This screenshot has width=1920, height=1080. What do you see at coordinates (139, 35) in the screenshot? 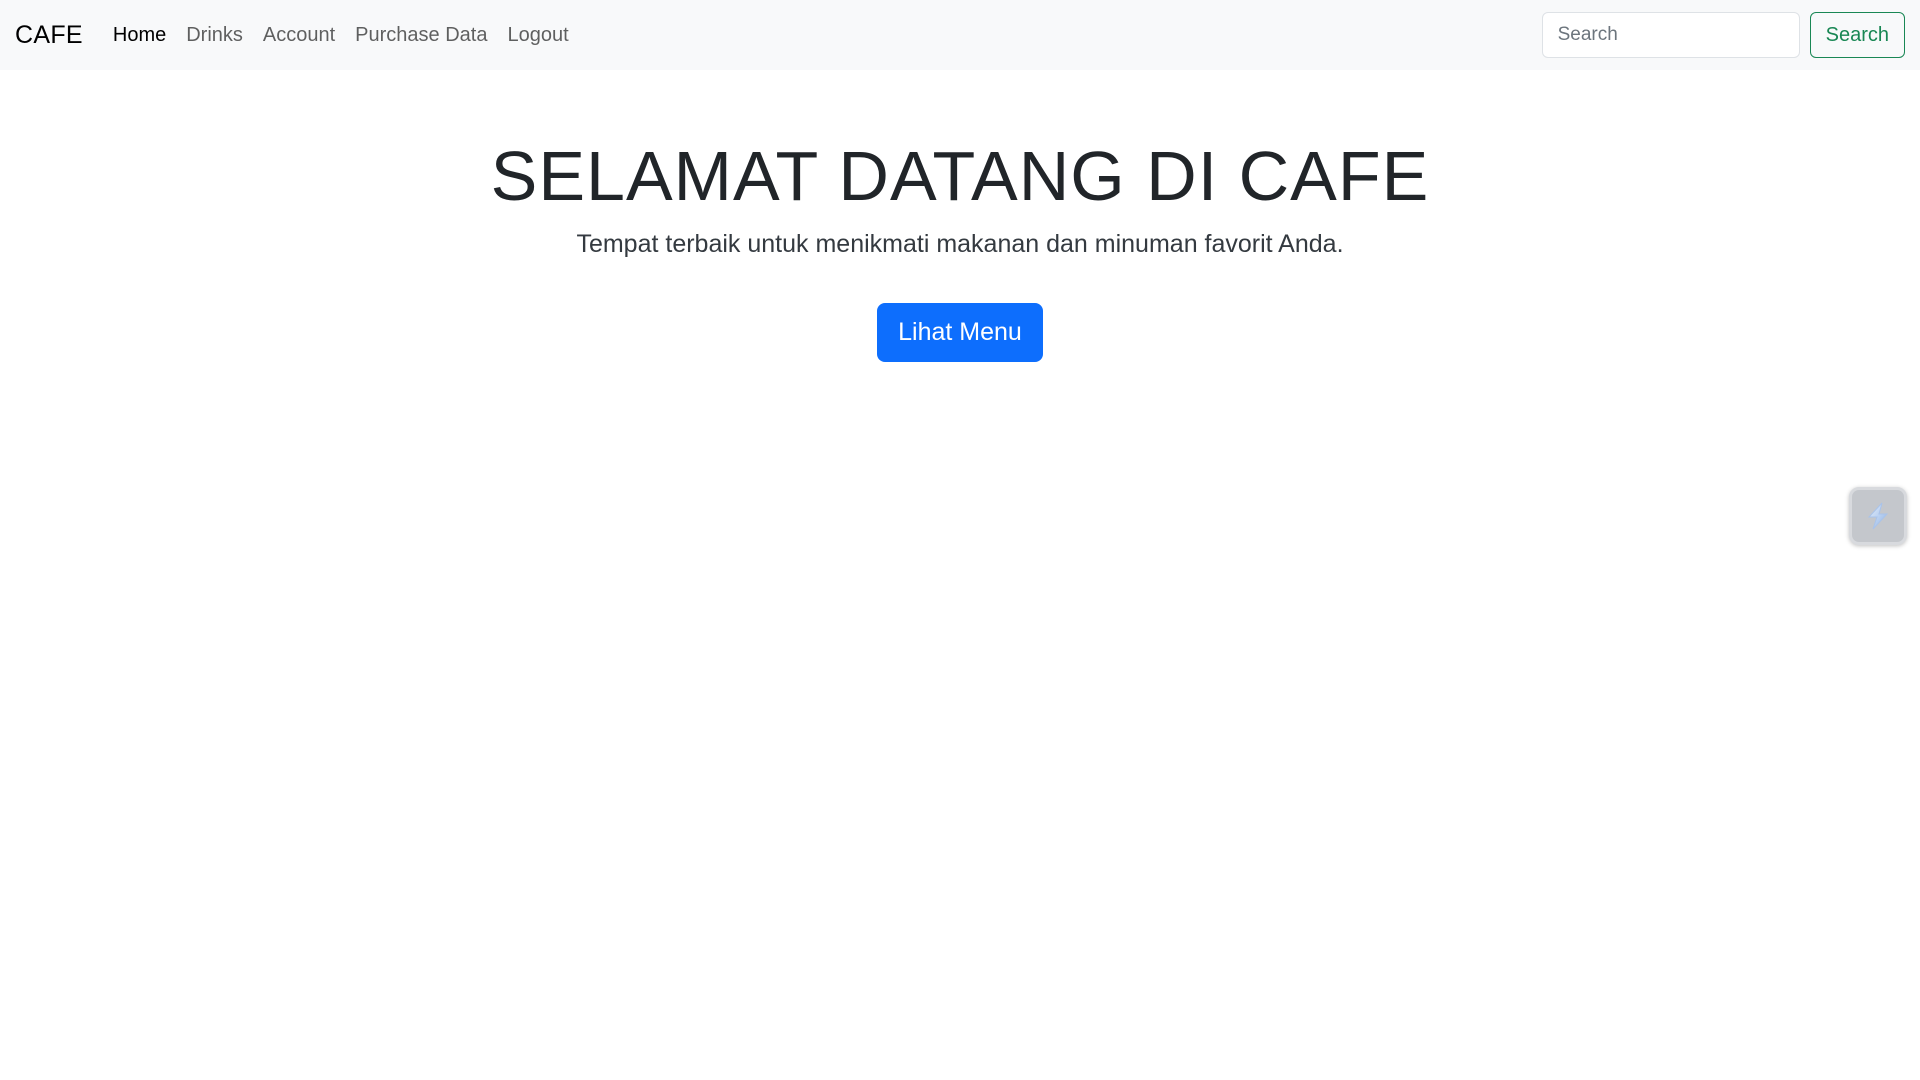
I see `nav-link-home: Home` at bounding box center [139, 35].